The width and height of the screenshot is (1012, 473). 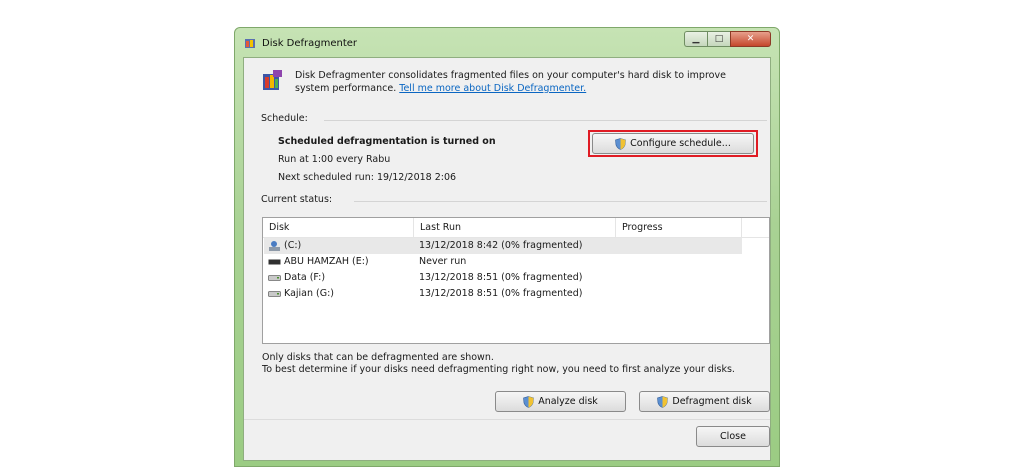 I want to click on close-button: Close, so click(x=733, y=436).